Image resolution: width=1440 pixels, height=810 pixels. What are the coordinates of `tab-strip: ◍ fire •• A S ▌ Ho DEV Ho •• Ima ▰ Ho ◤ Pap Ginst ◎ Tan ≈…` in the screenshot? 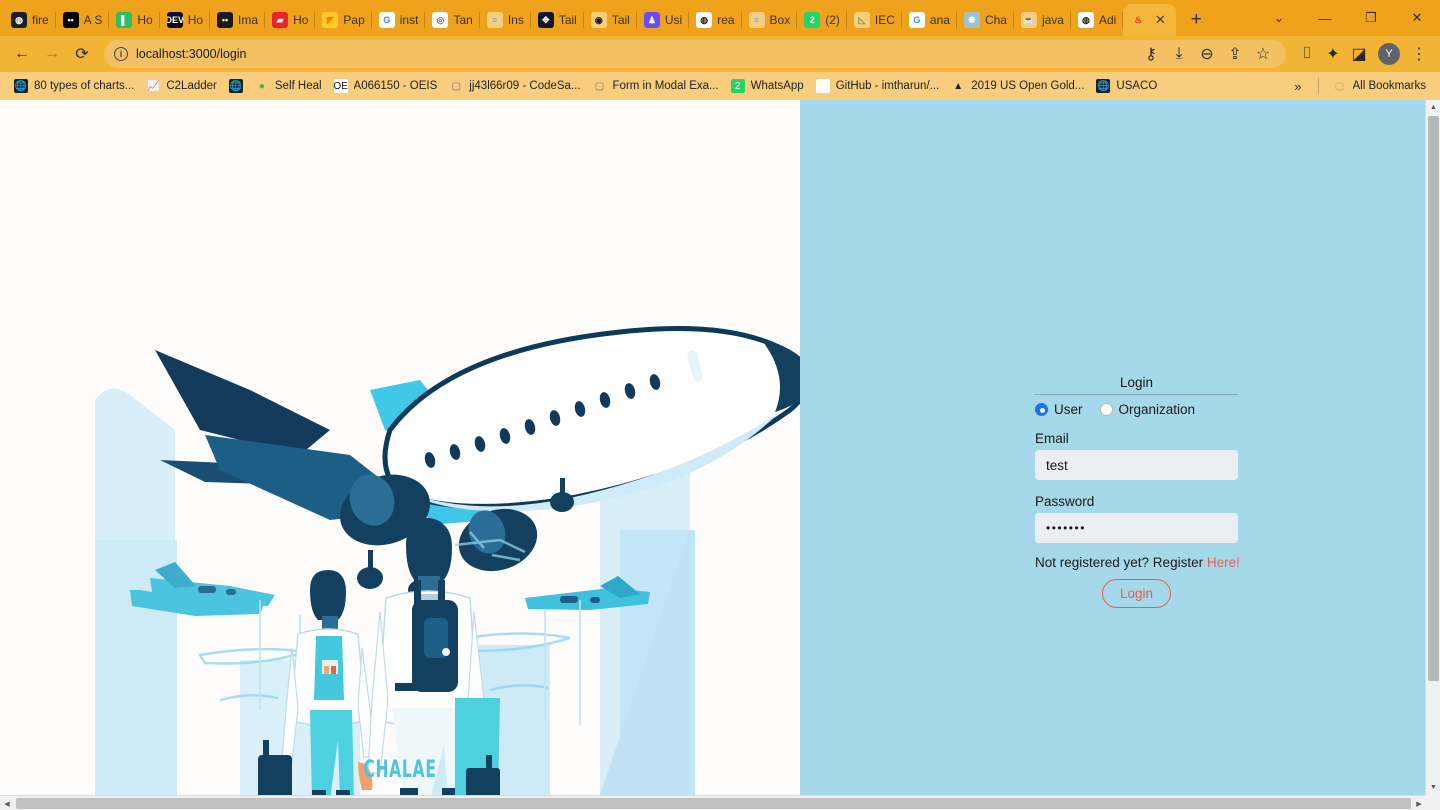 It's located at (720, 18).